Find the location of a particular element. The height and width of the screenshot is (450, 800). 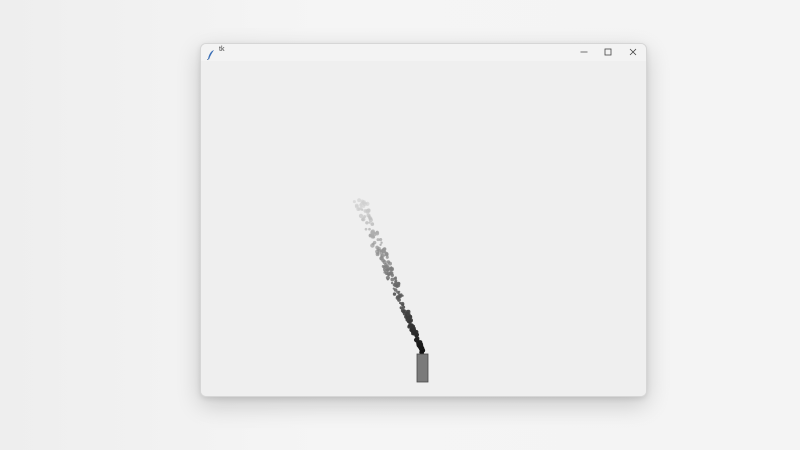

minimize-button is located at coordinates (584, 52).